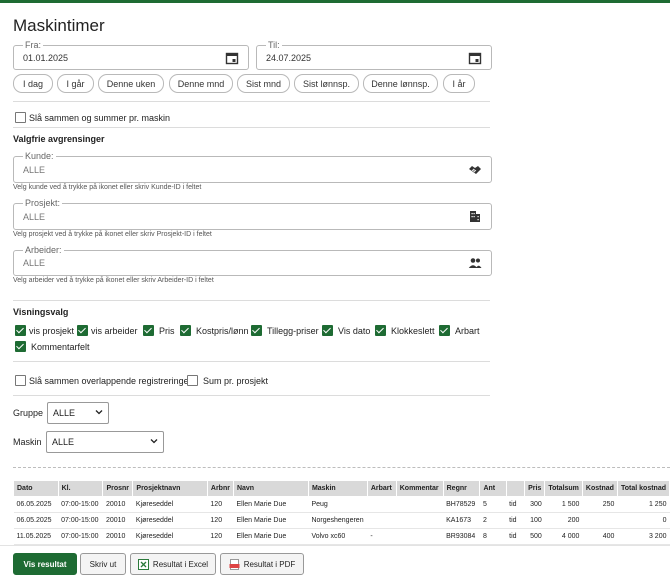 The height and width of the screenshot is (575, 670). Describe the element at coordinates (36, 488) in the screenshot. I see `column-header: Dato` at that location.